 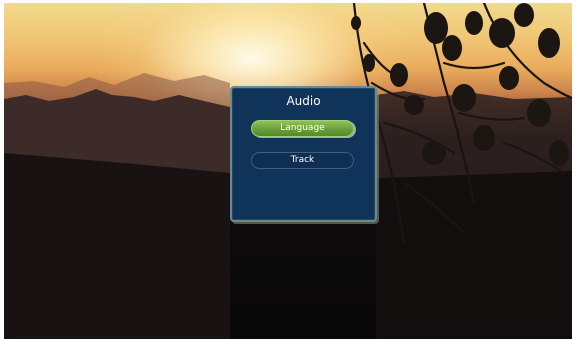 I want to click on language-button: Language, so click(x=302, y=128).